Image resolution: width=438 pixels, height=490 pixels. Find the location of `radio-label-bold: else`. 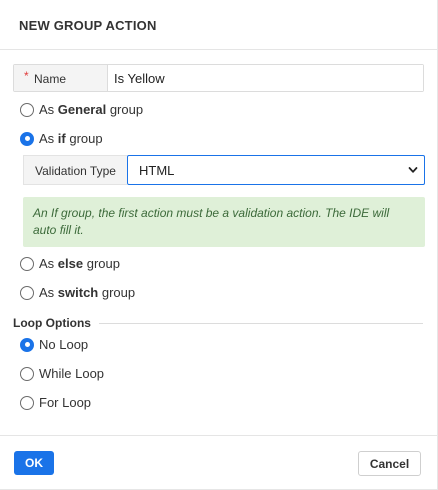

radio-label-bold: else is located at coordinates (70, 263).